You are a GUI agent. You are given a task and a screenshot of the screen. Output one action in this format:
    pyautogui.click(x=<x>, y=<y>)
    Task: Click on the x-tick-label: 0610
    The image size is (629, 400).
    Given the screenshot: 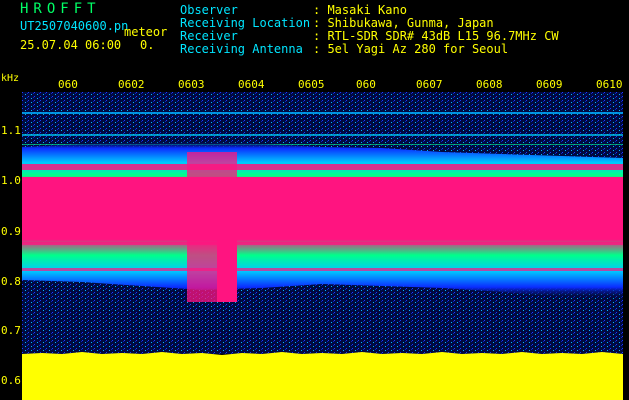 What is the action you would take?
    pyautogui.click(x=609, y=84)
    